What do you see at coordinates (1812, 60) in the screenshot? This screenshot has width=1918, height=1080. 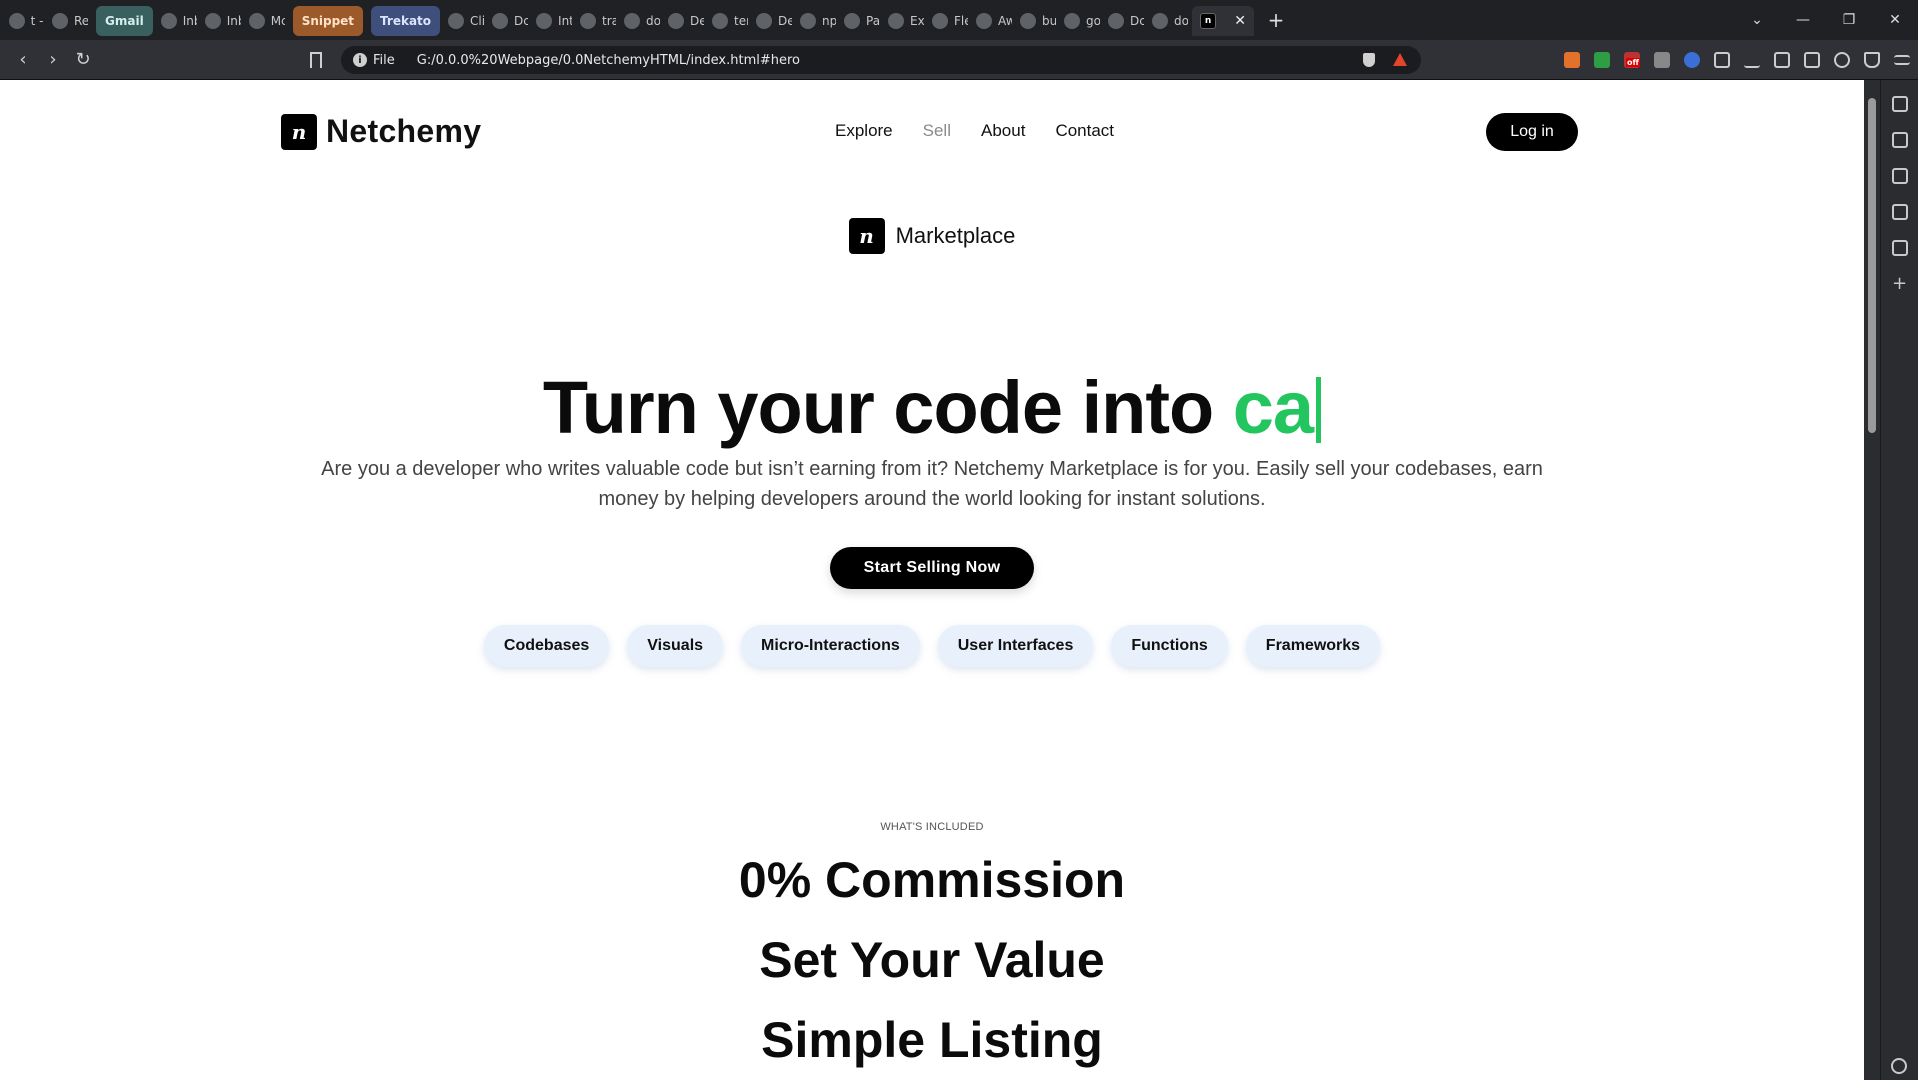 I see `wallet-icon` at bounding box center [1812, 60].